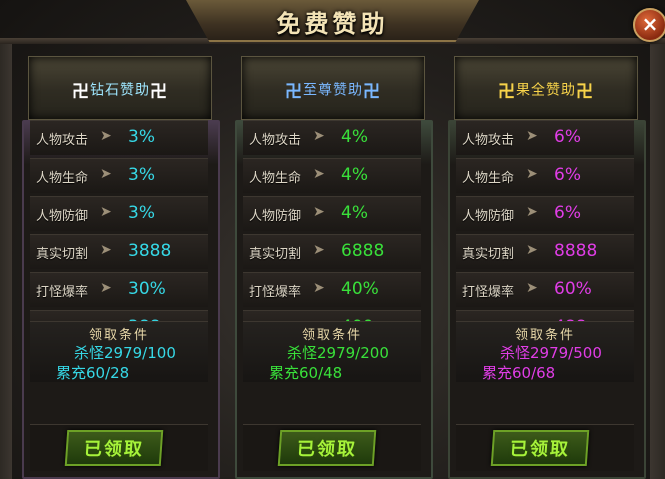  I want to click on stat-row: 真实切割 ➤ 3888, so click(119, 251).